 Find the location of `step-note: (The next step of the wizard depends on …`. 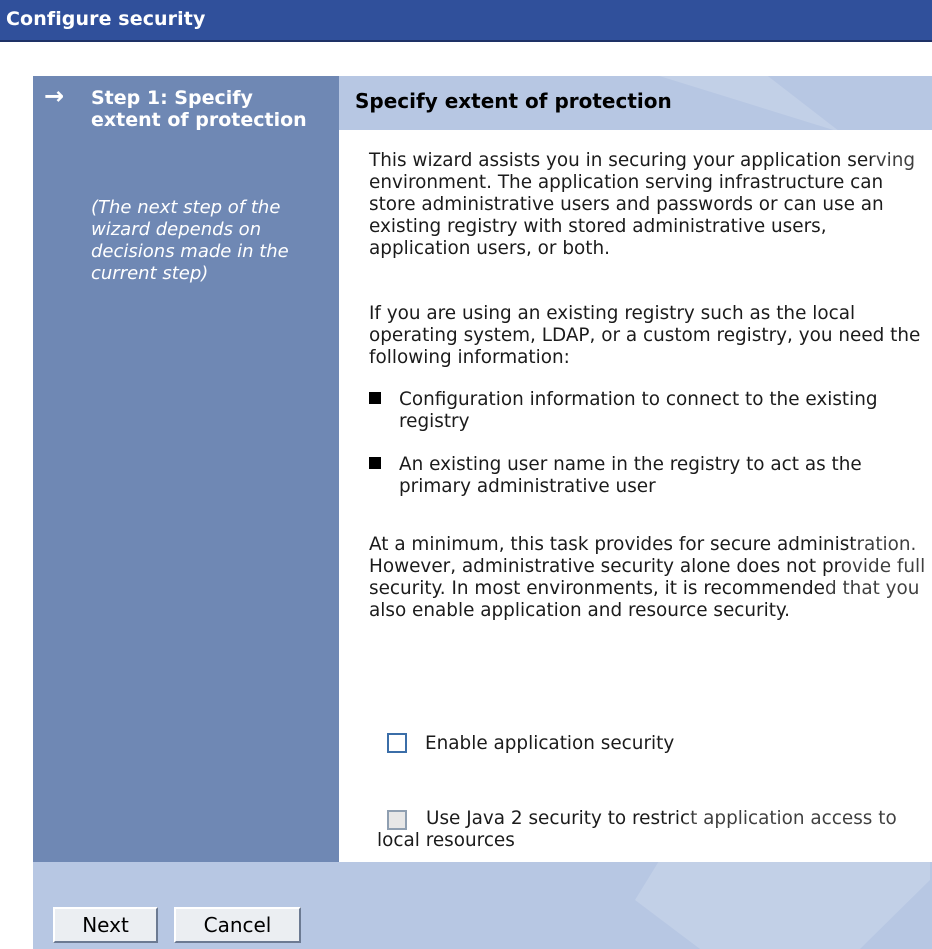

step-note: (The next step of the wizard depends on … is located at coordinates (190, 240).